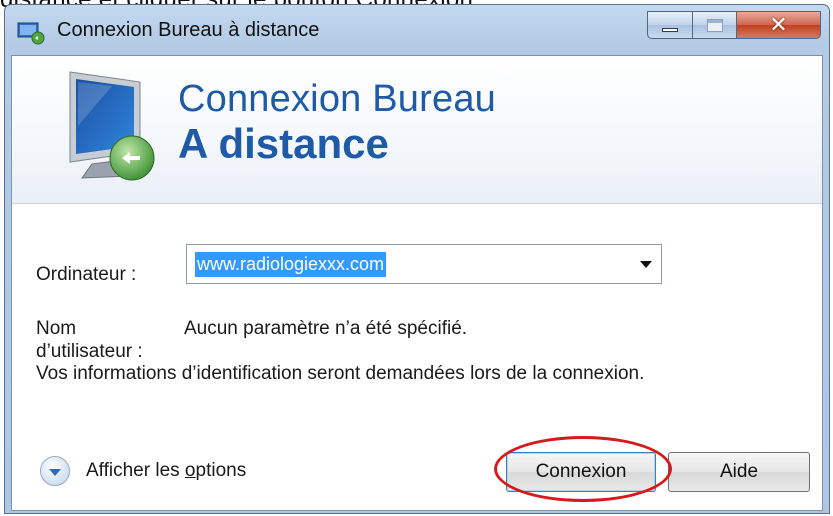 This screenshot has width=833, height=516. I want to click on maximize-icon, so click(714, 25).